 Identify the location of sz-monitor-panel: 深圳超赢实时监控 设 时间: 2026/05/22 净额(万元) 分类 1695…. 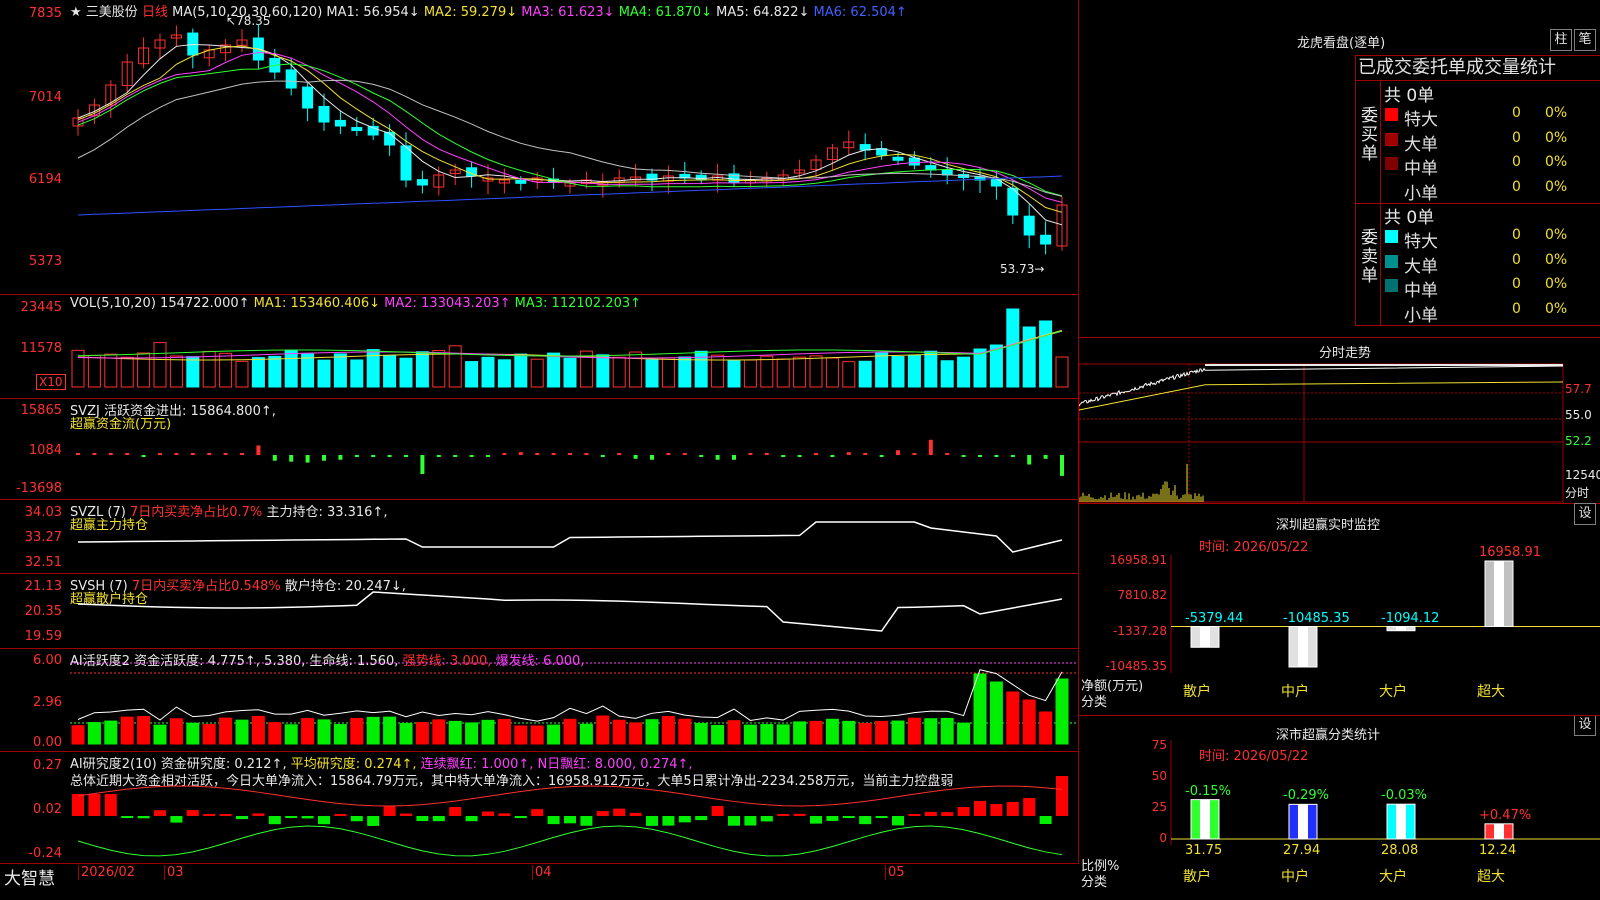
(1339, 609).